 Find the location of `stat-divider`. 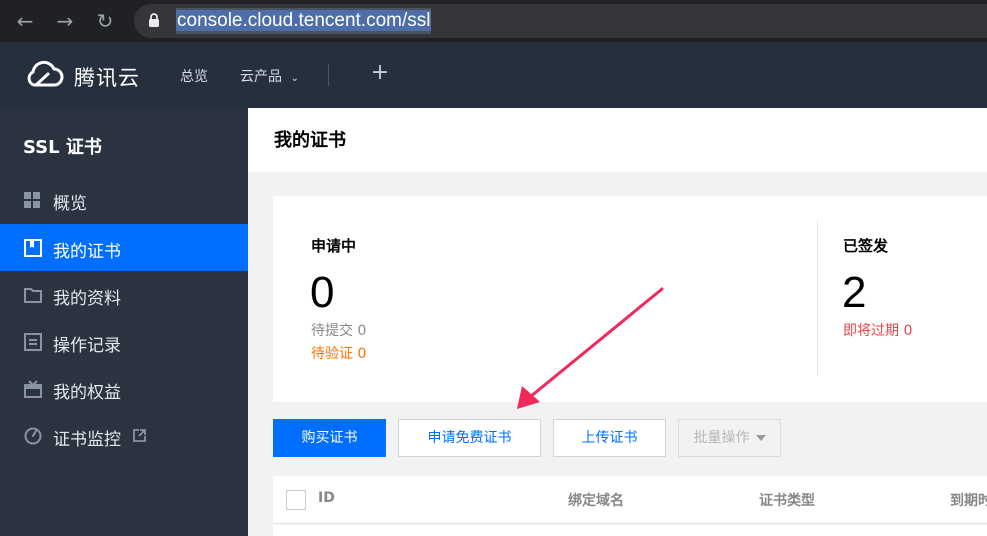

stat-divider is located at coordinates (817, 298).